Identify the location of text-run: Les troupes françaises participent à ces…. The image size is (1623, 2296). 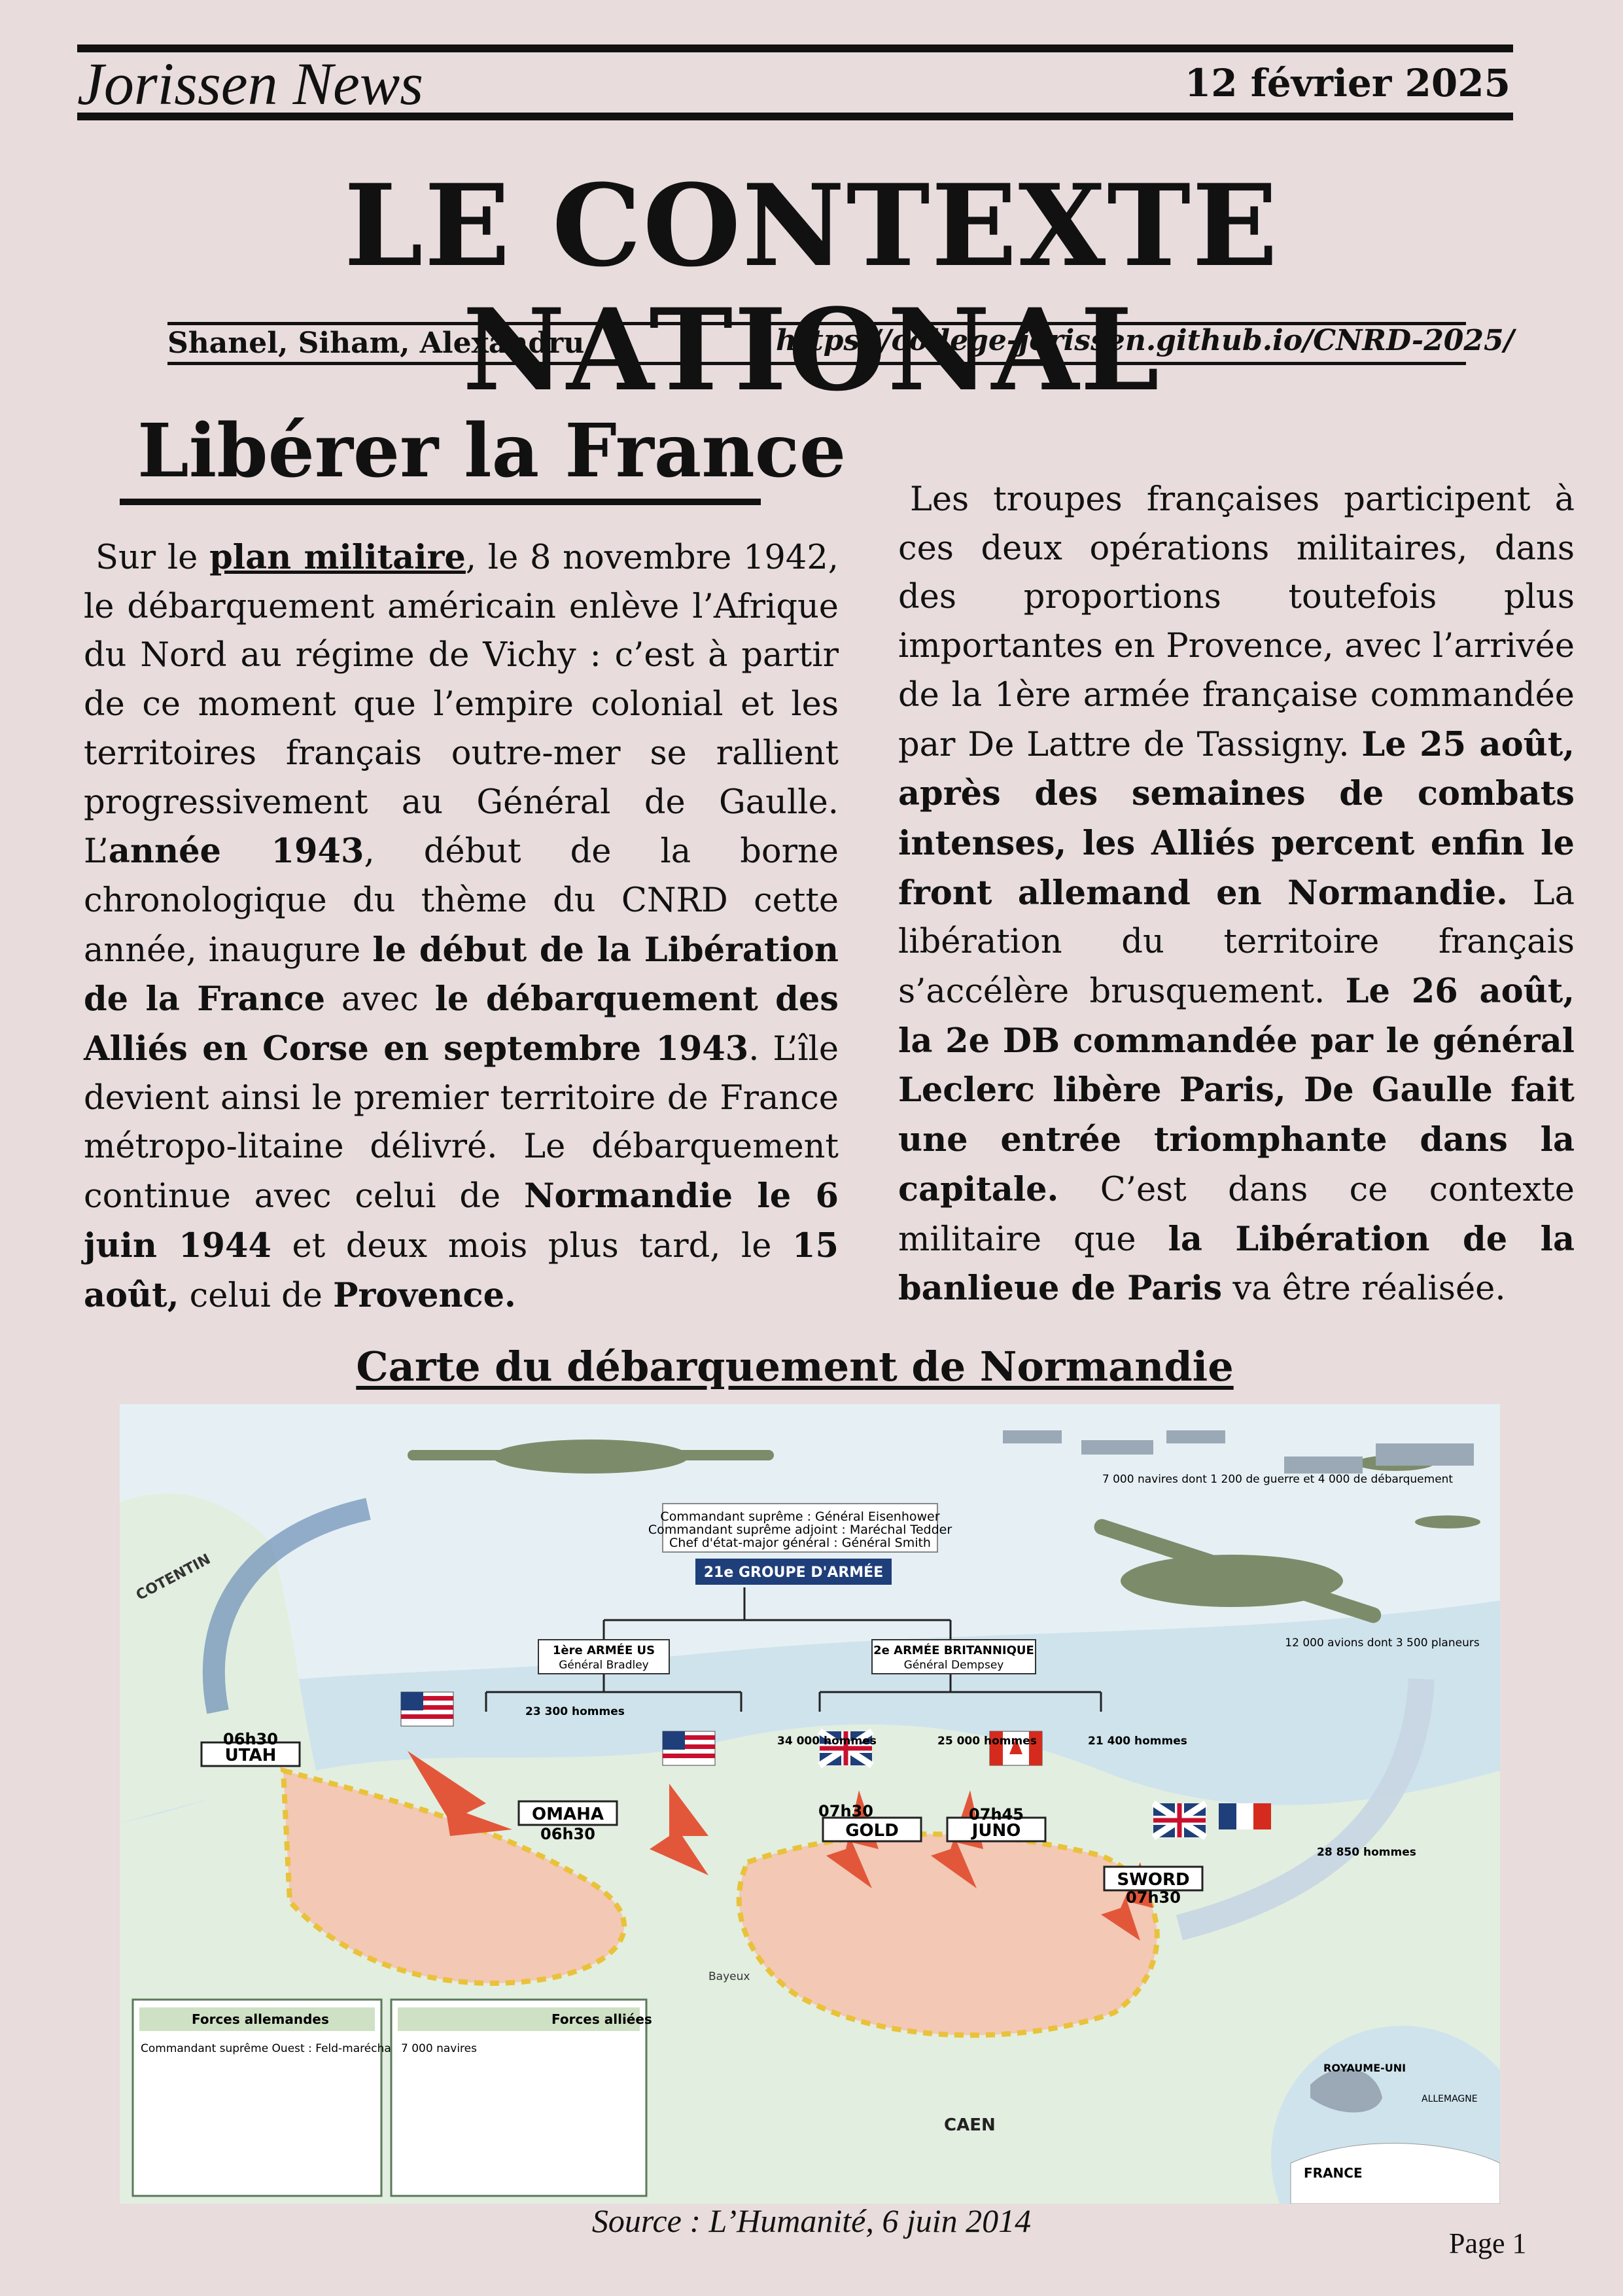
(1237, 622).